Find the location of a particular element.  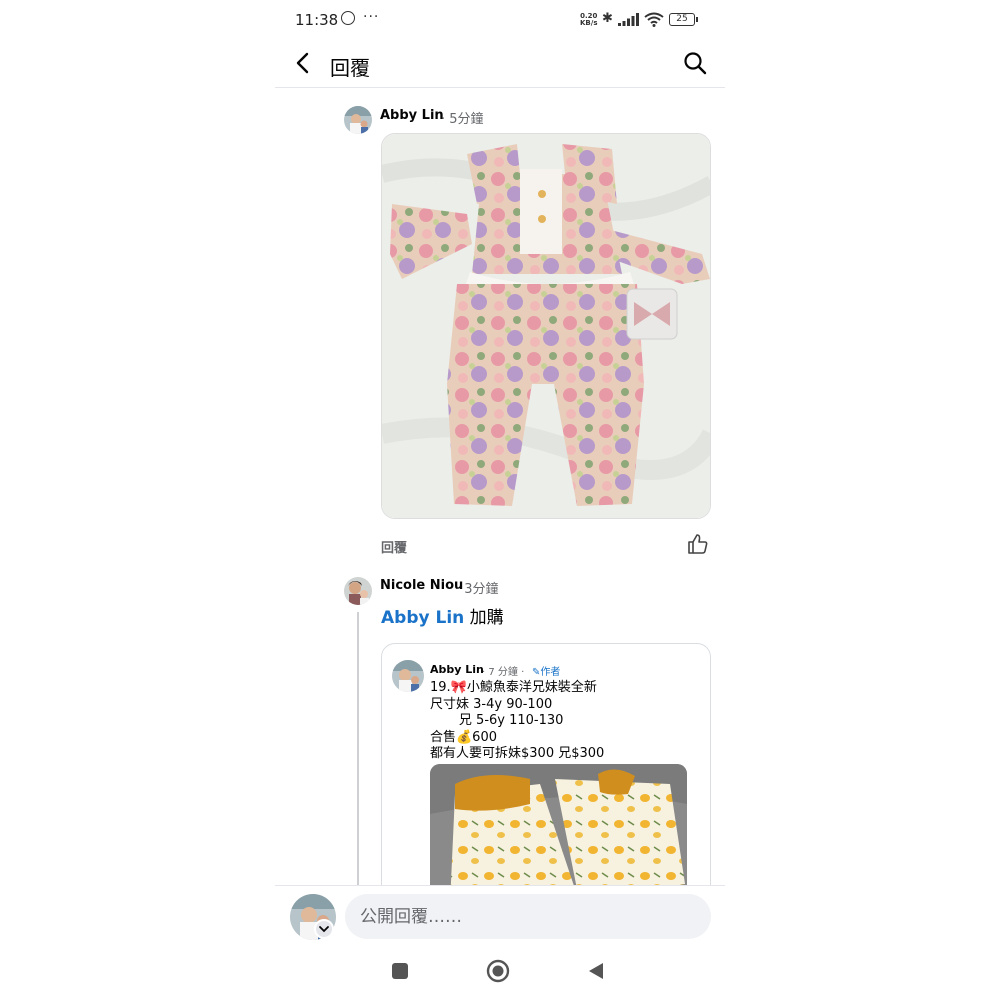

shared-post-photo is located at coordinates (558, 833).